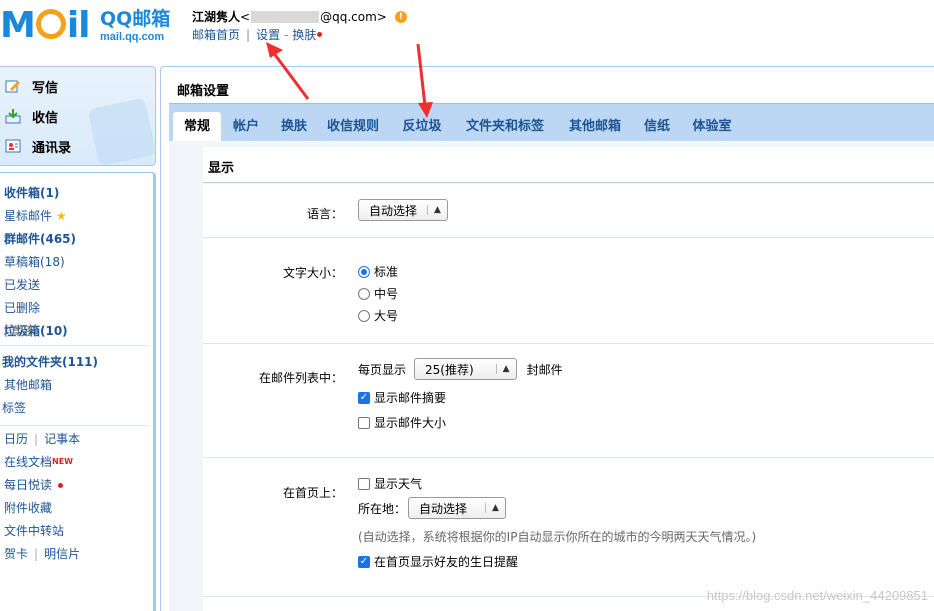  Describe the element at coordinates (364, 271) in the screenshot. I see `radio-checked-icon` at that location.